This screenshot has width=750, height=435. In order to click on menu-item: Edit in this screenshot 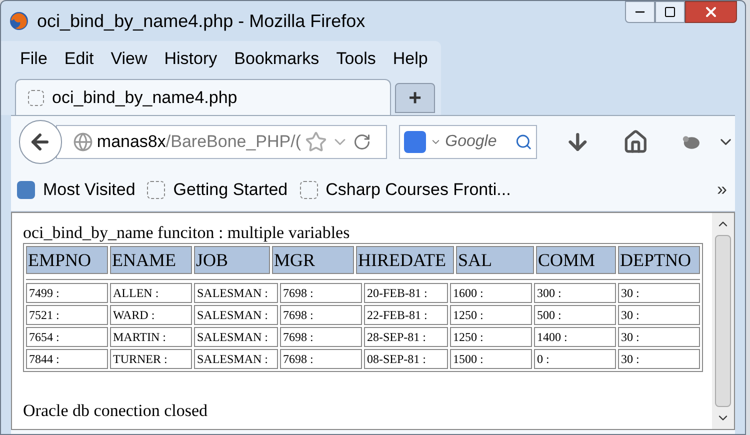, I will do `click(79, 59)`.